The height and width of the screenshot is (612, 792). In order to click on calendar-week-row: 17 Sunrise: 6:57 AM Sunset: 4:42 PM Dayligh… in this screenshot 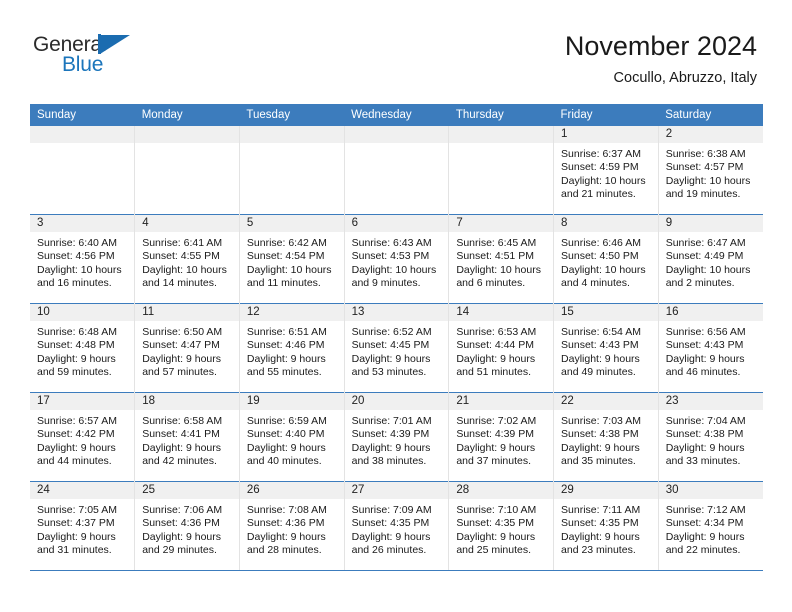, I will do `click(396, 437)`.